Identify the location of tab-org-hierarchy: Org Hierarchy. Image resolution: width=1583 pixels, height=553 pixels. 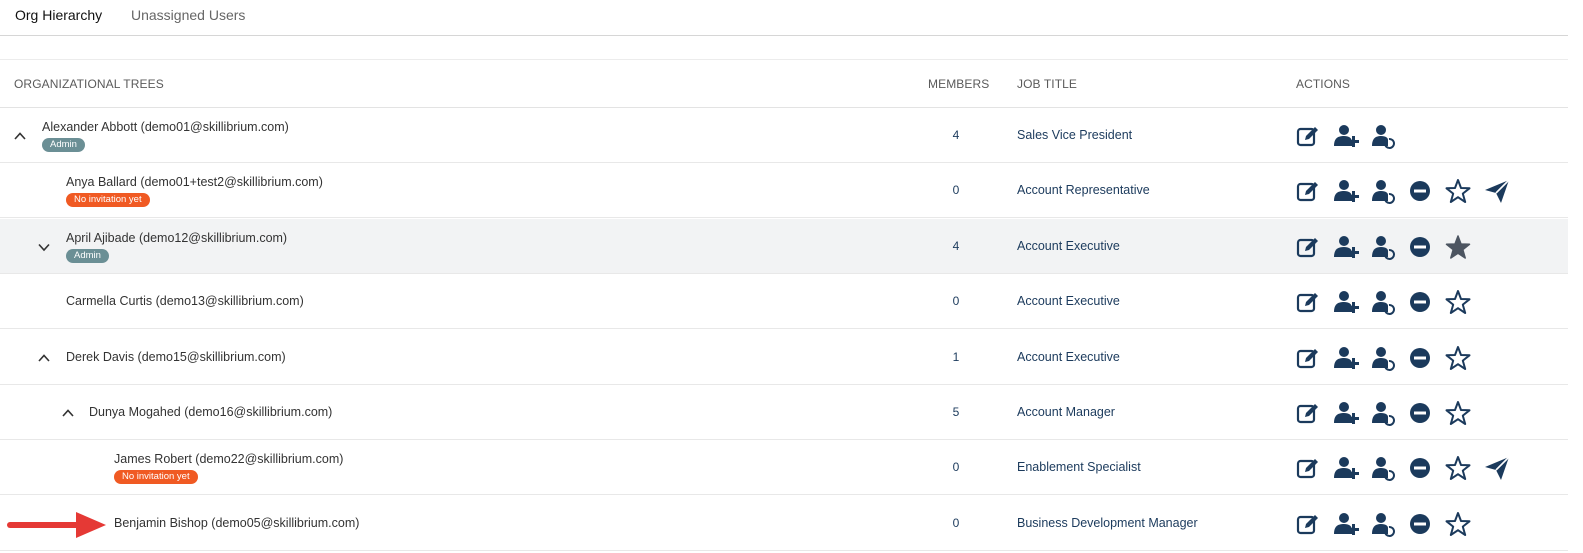
(58, 15).